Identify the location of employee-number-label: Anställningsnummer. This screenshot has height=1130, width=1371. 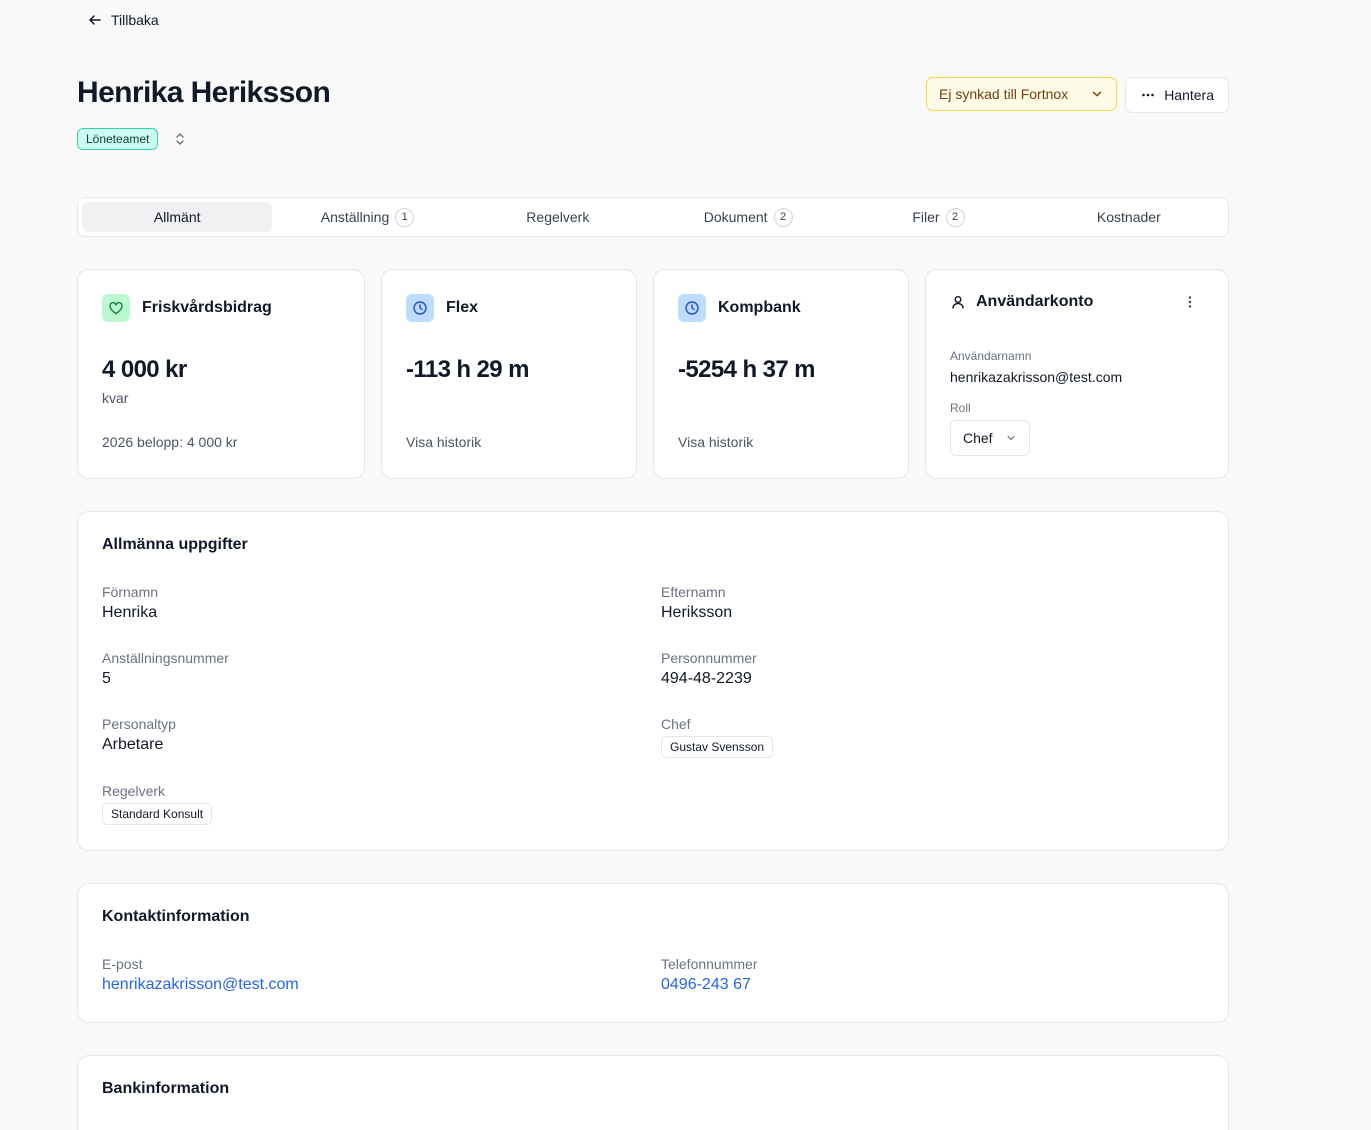
(165, 658).